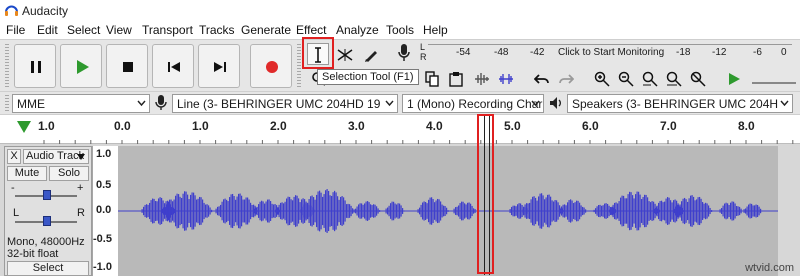  I want to click on track-name: Audio Track, so click(55, 156).